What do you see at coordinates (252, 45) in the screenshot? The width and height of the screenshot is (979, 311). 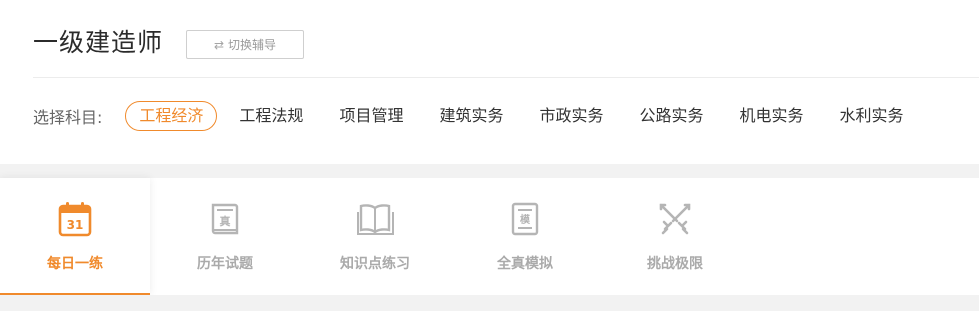 I see `switch-course-label: 切换辅导` at bounding box center [252, 45].